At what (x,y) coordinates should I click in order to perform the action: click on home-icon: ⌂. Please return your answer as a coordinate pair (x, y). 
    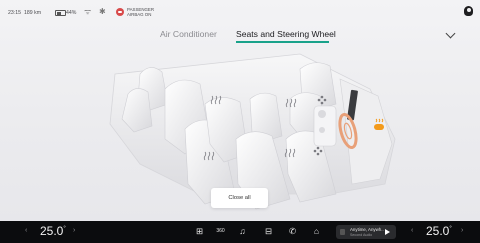
    Looking at the image, I should click on (316, 231).